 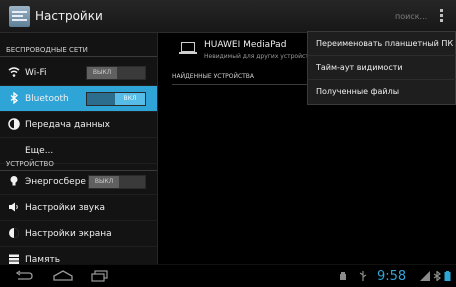 I want to click on page-title: Настройки, so click(x=69, y=16).